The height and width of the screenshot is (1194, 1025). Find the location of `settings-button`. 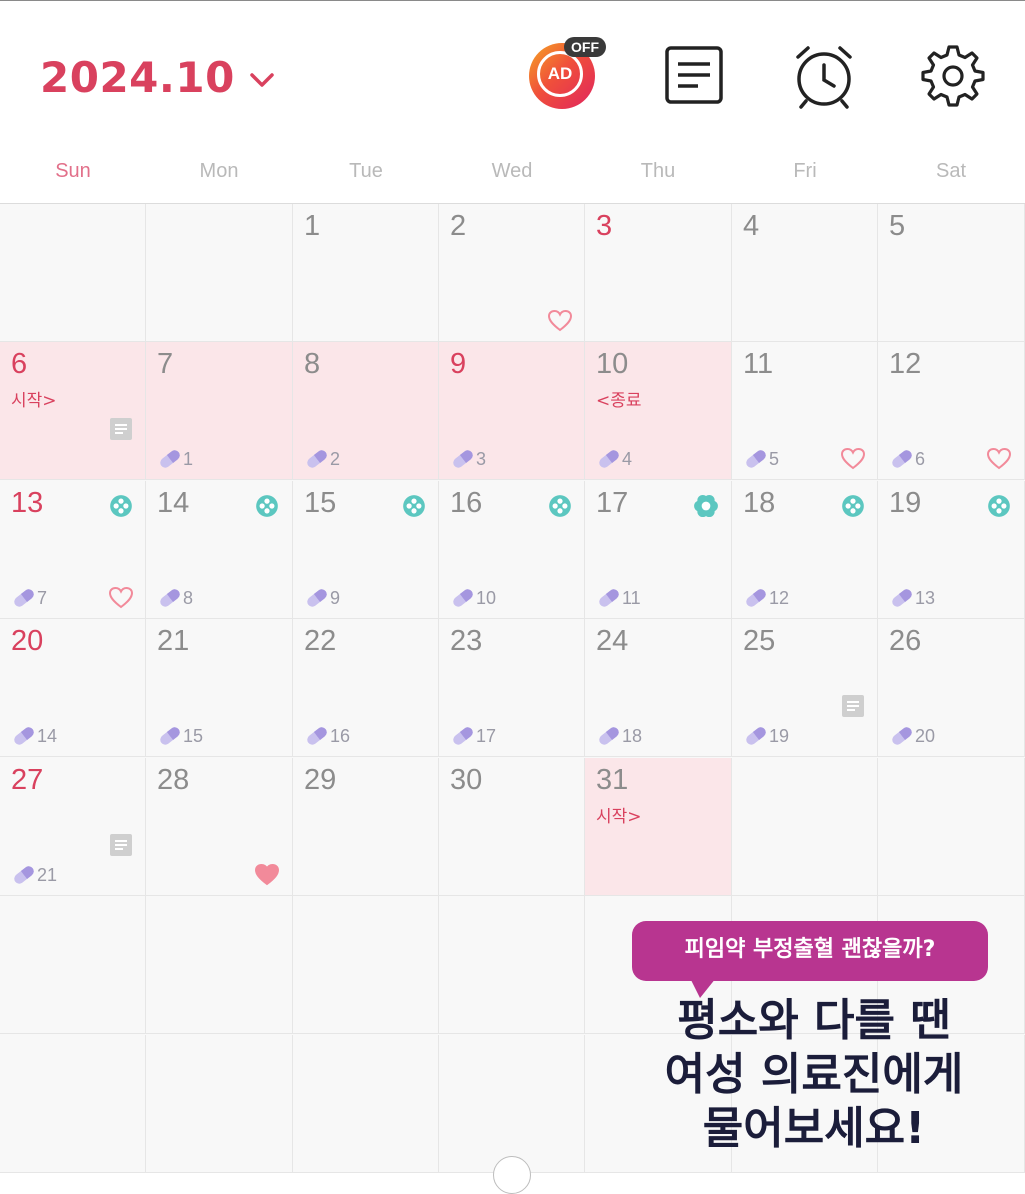

settings-button is located at coordinates (953, 76).